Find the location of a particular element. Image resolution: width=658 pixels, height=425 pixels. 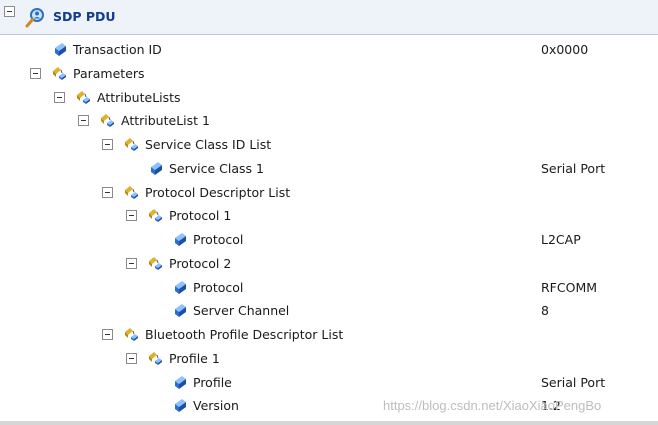

tree-row-label: Profile 1 is located at coordinates (194, 358).